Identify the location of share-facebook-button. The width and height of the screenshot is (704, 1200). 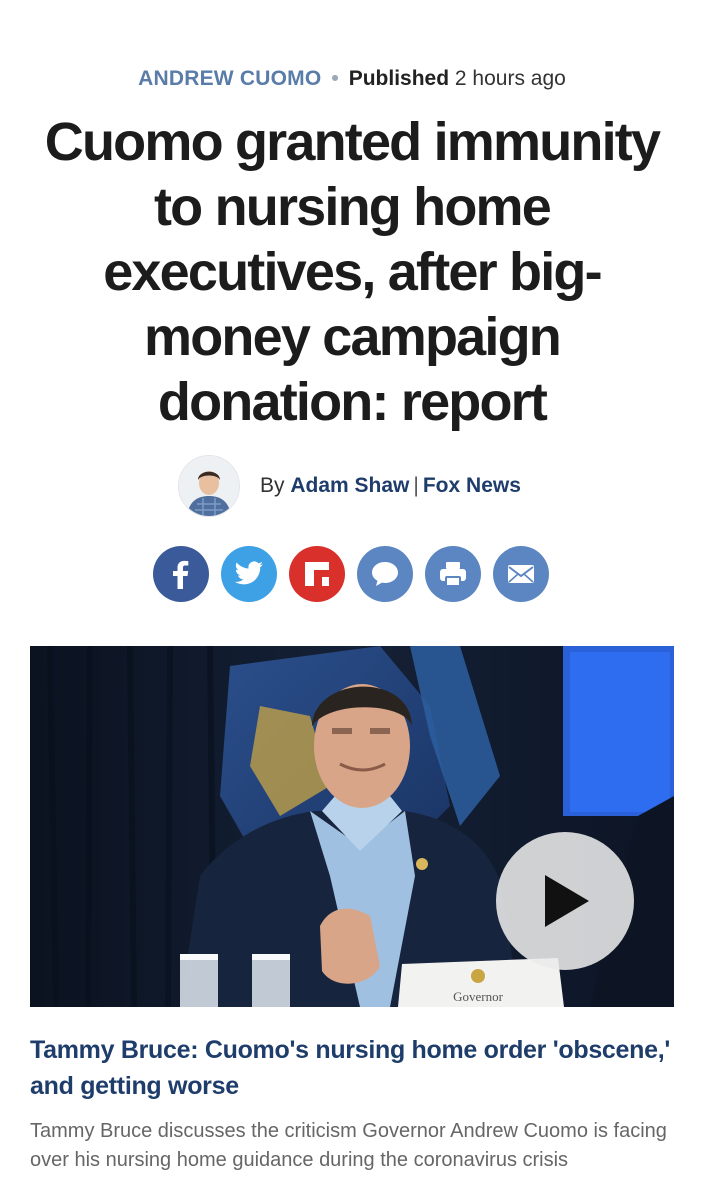
(181, 574).